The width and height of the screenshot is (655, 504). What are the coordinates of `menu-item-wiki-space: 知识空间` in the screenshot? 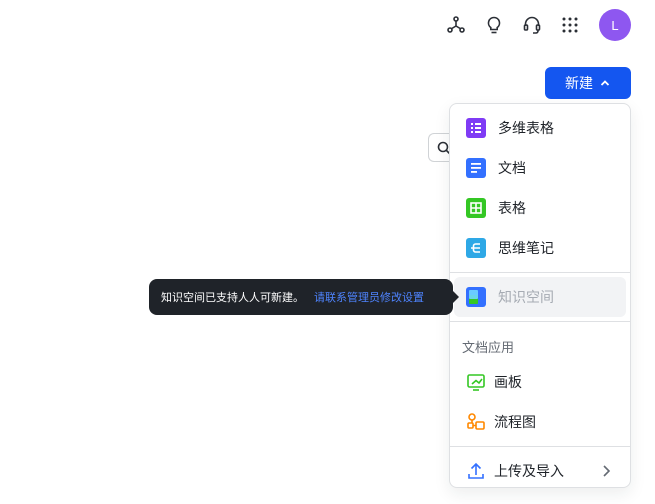 It's located at (540, 297).